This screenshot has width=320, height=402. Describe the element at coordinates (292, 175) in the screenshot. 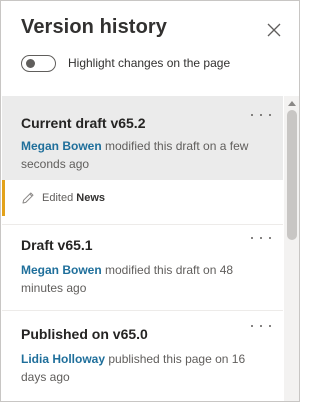

I see `scrollbar-thumb` at that location.